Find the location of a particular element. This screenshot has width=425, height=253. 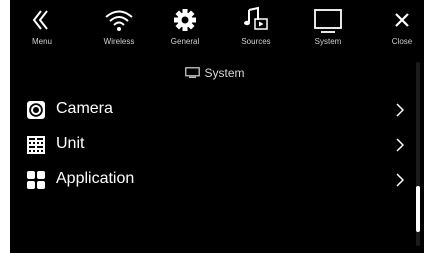

list-item-label: Application is located at coordinates (95, 178).